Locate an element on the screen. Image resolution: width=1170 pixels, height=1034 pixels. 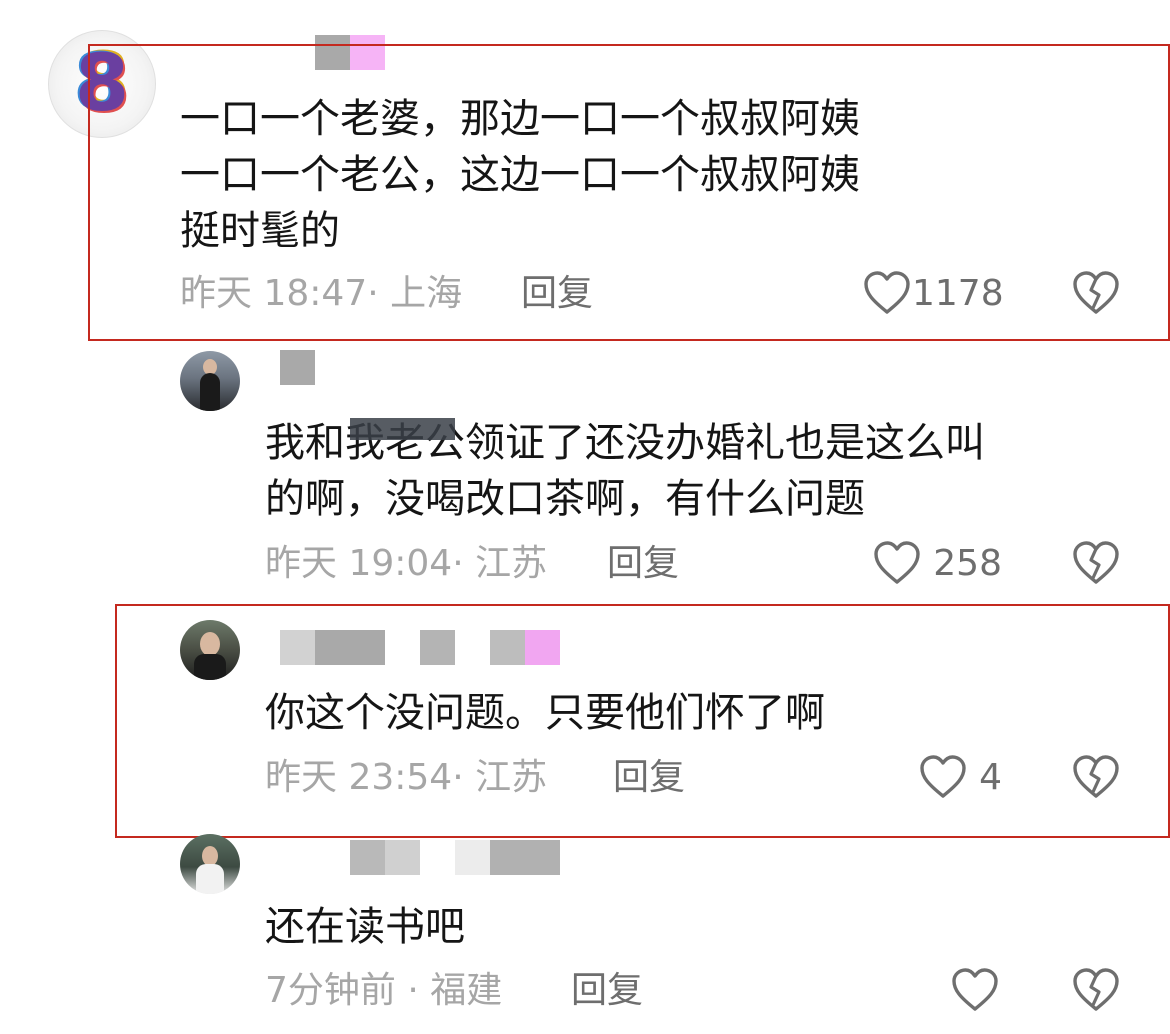
comment-text: 还在读书吧 is located at coordinates (365, 927).